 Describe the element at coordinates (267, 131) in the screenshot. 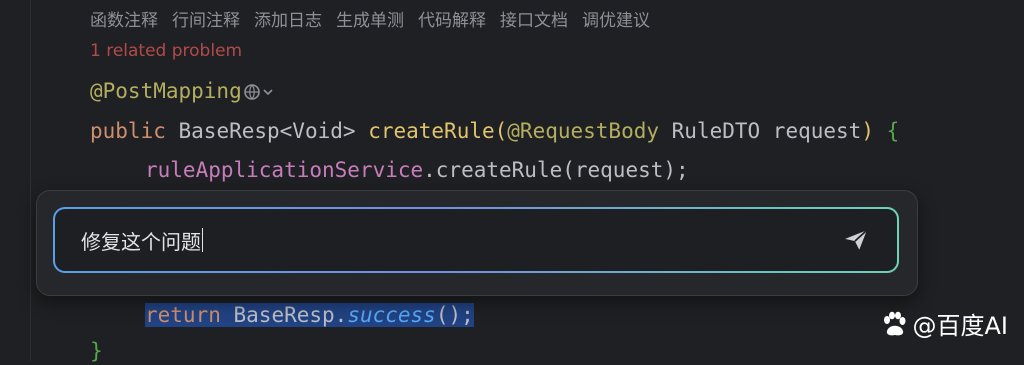

I see `return-type: BaseResp<Void>` at that location.